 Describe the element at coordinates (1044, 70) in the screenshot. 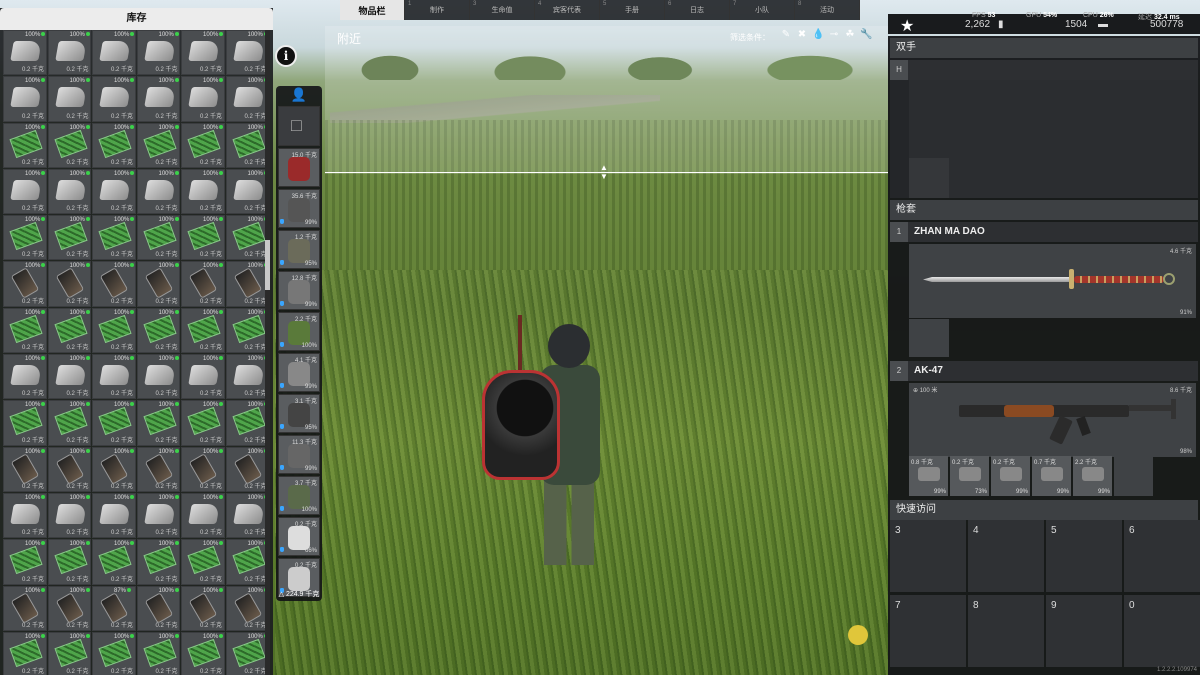

I see `hands-slot-row: H` at that location.